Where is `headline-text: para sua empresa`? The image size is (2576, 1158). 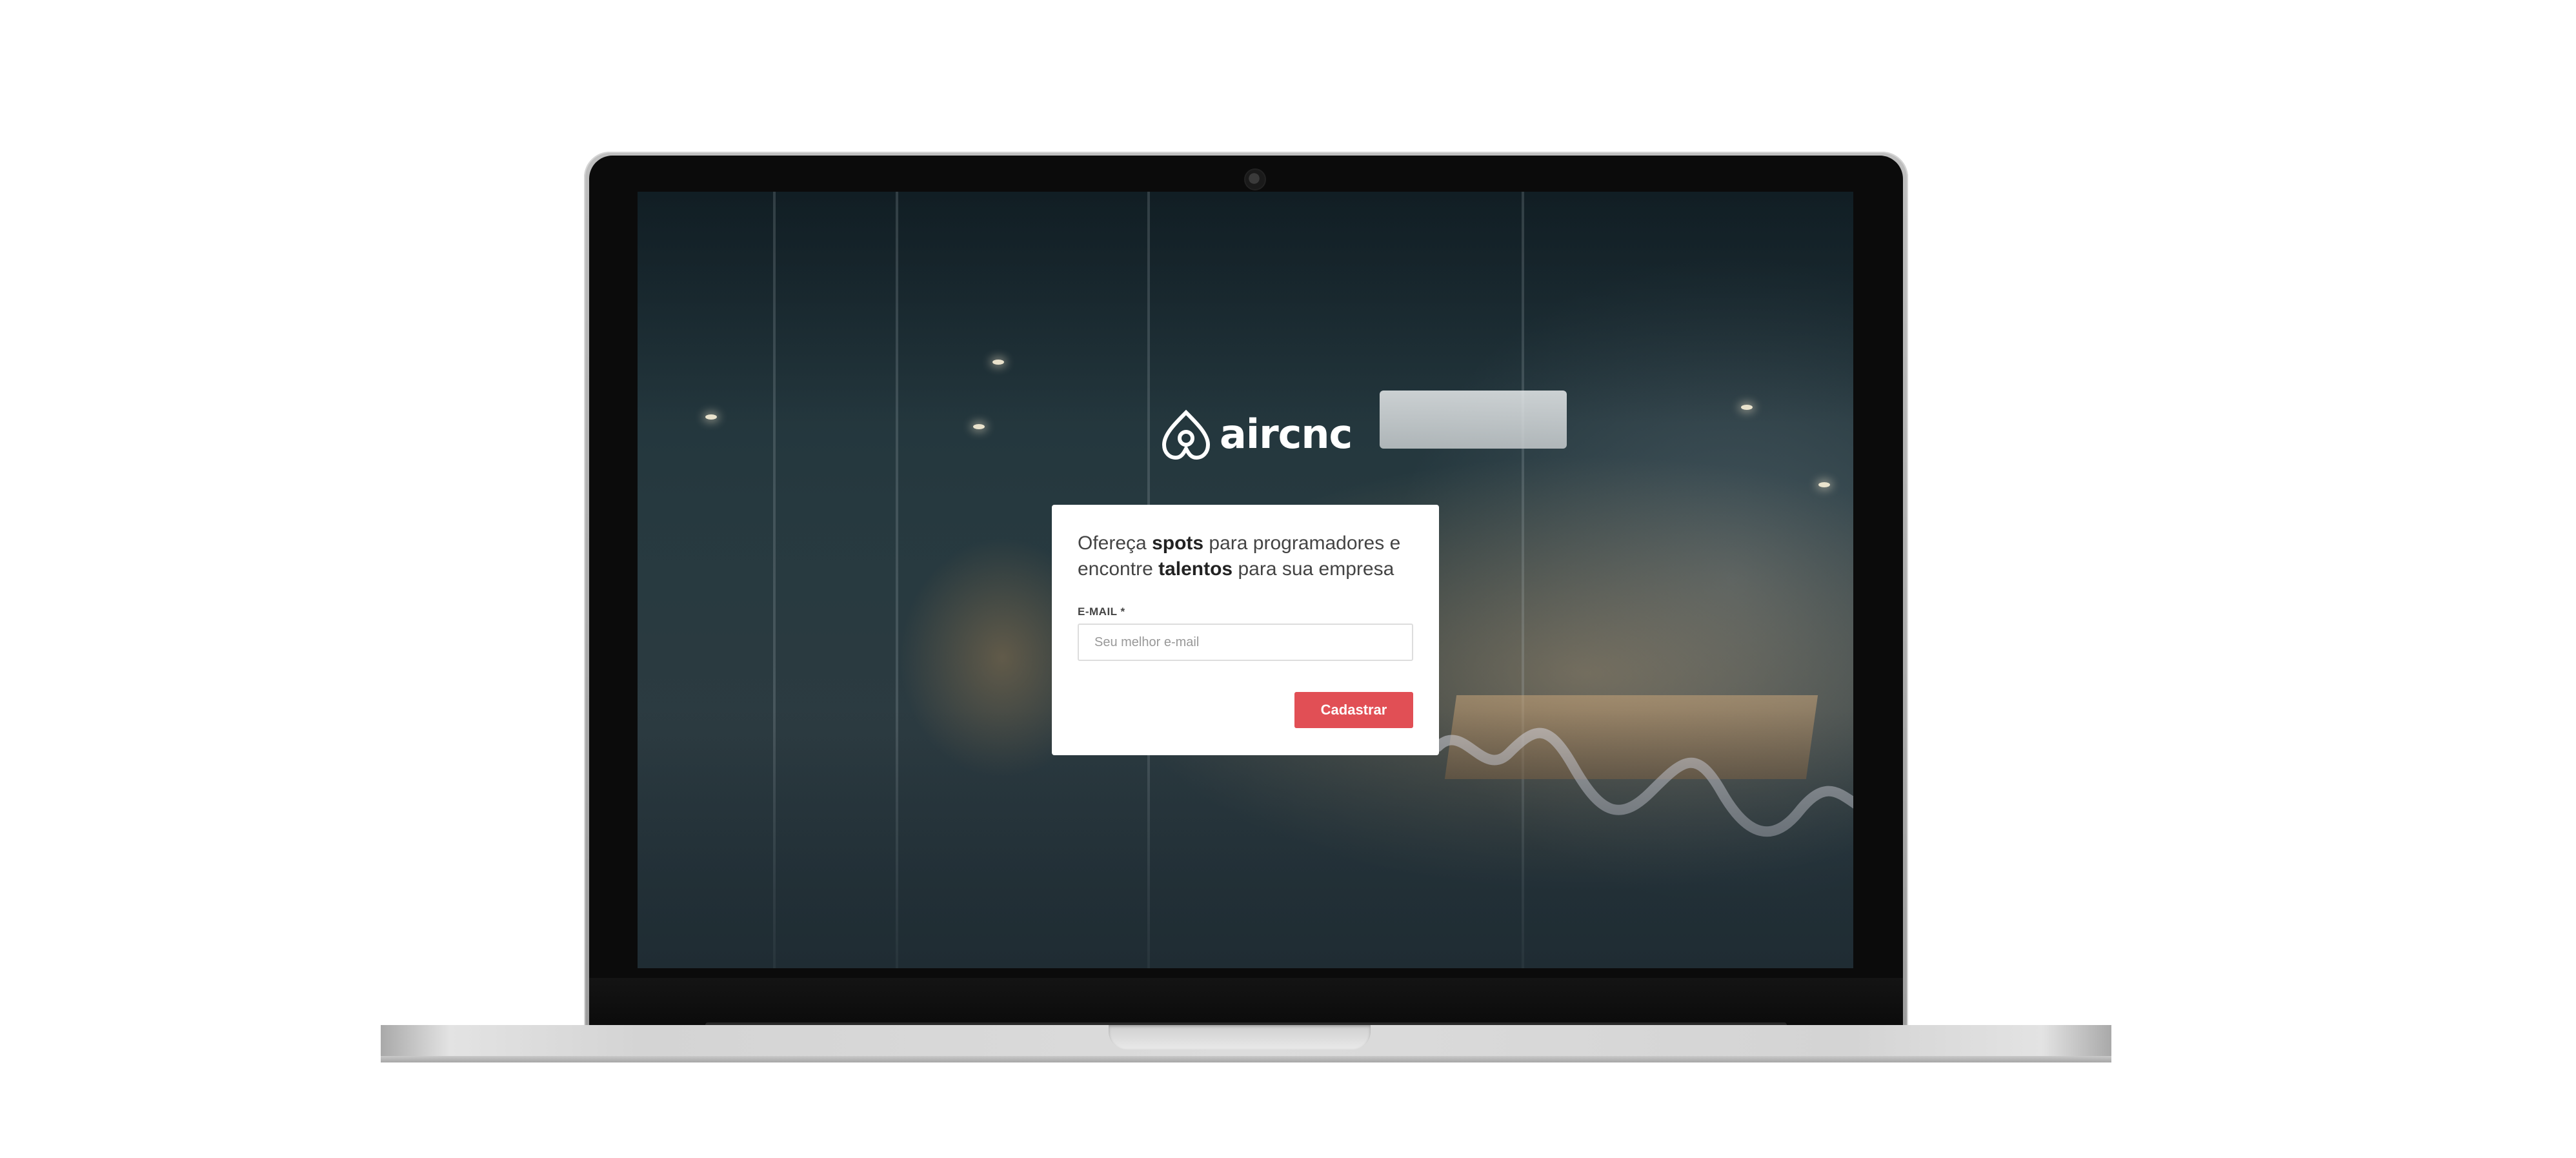 headline-text: para sua empresa is located at coordinates (1313, 569).